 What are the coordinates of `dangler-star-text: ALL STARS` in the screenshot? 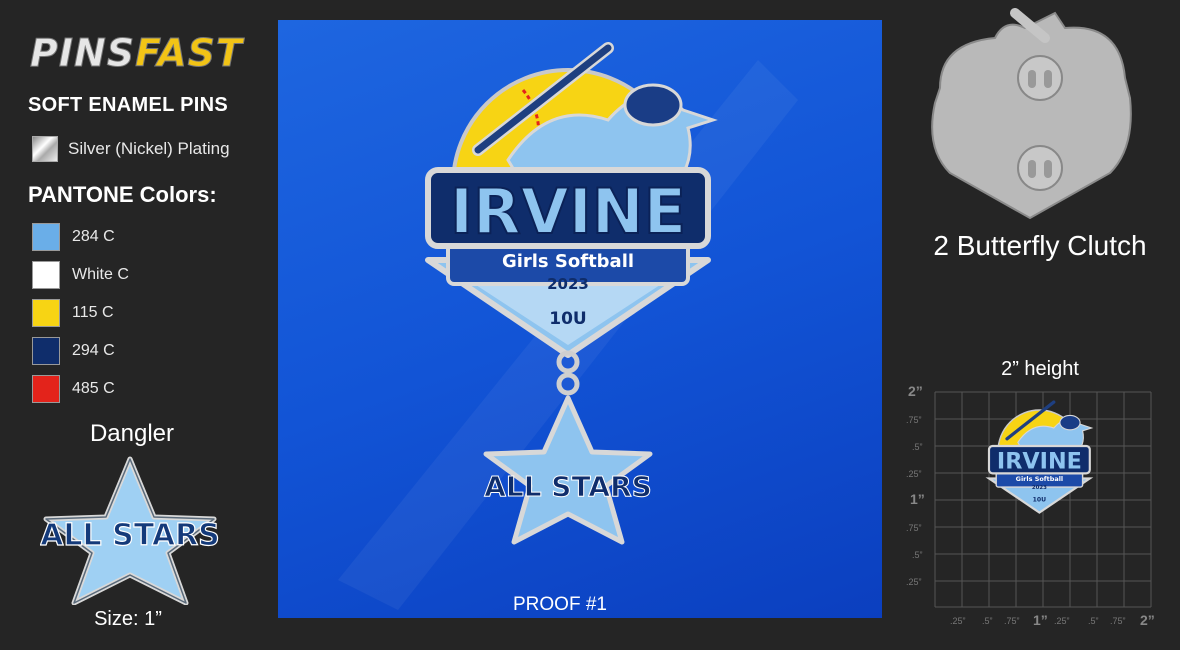 It's located at (130, 535).